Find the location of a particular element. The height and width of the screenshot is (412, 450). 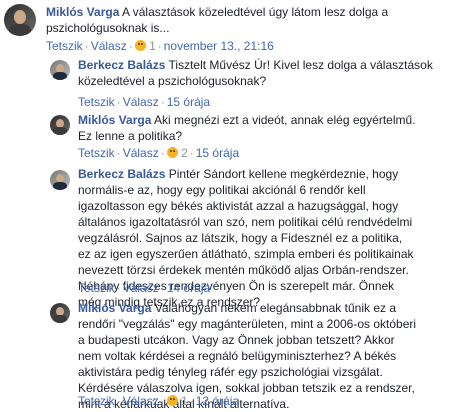

comment-actions: Tetszik · Válasz · 2 · 15 órája is located at coordinates (159, 153).